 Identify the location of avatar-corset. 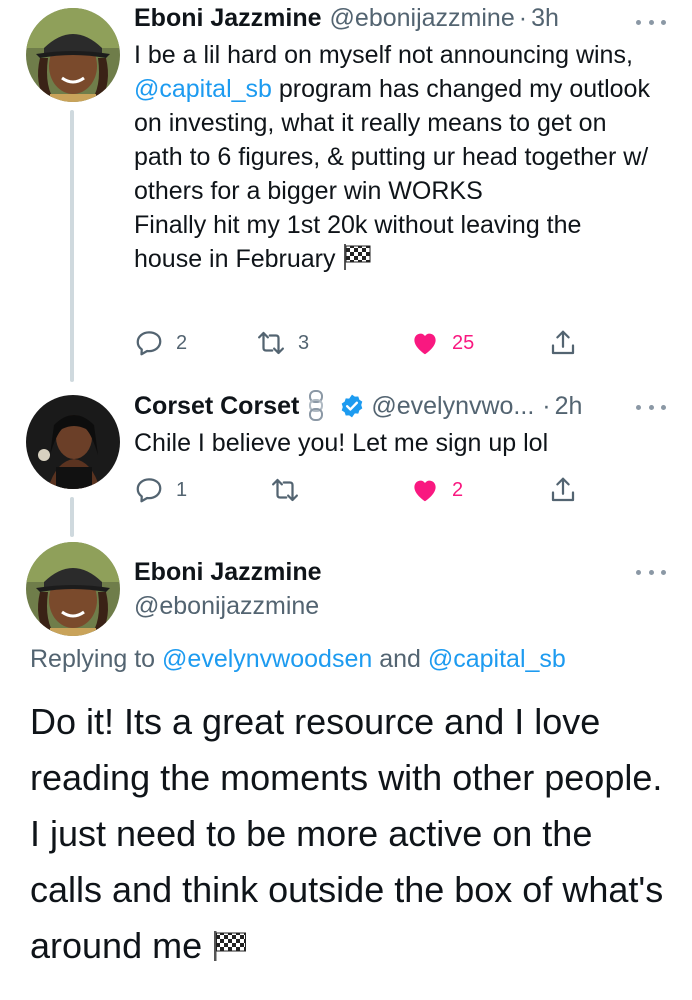
(73, 442).